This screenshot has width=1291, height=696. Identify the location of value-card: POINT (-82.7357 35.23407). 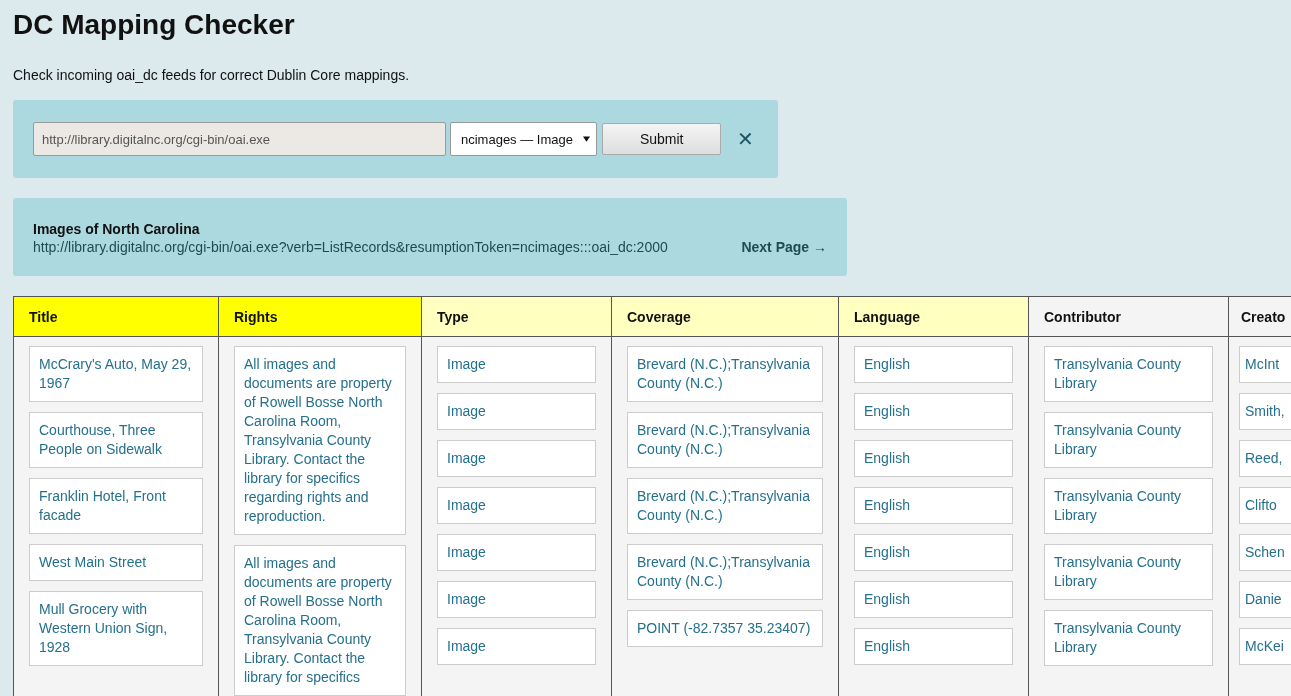
(725, 628).